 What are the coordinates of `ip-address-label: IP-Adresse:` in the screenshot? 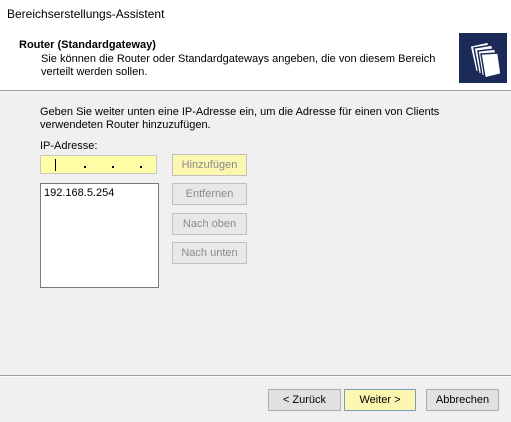 It's located at (69, 146).